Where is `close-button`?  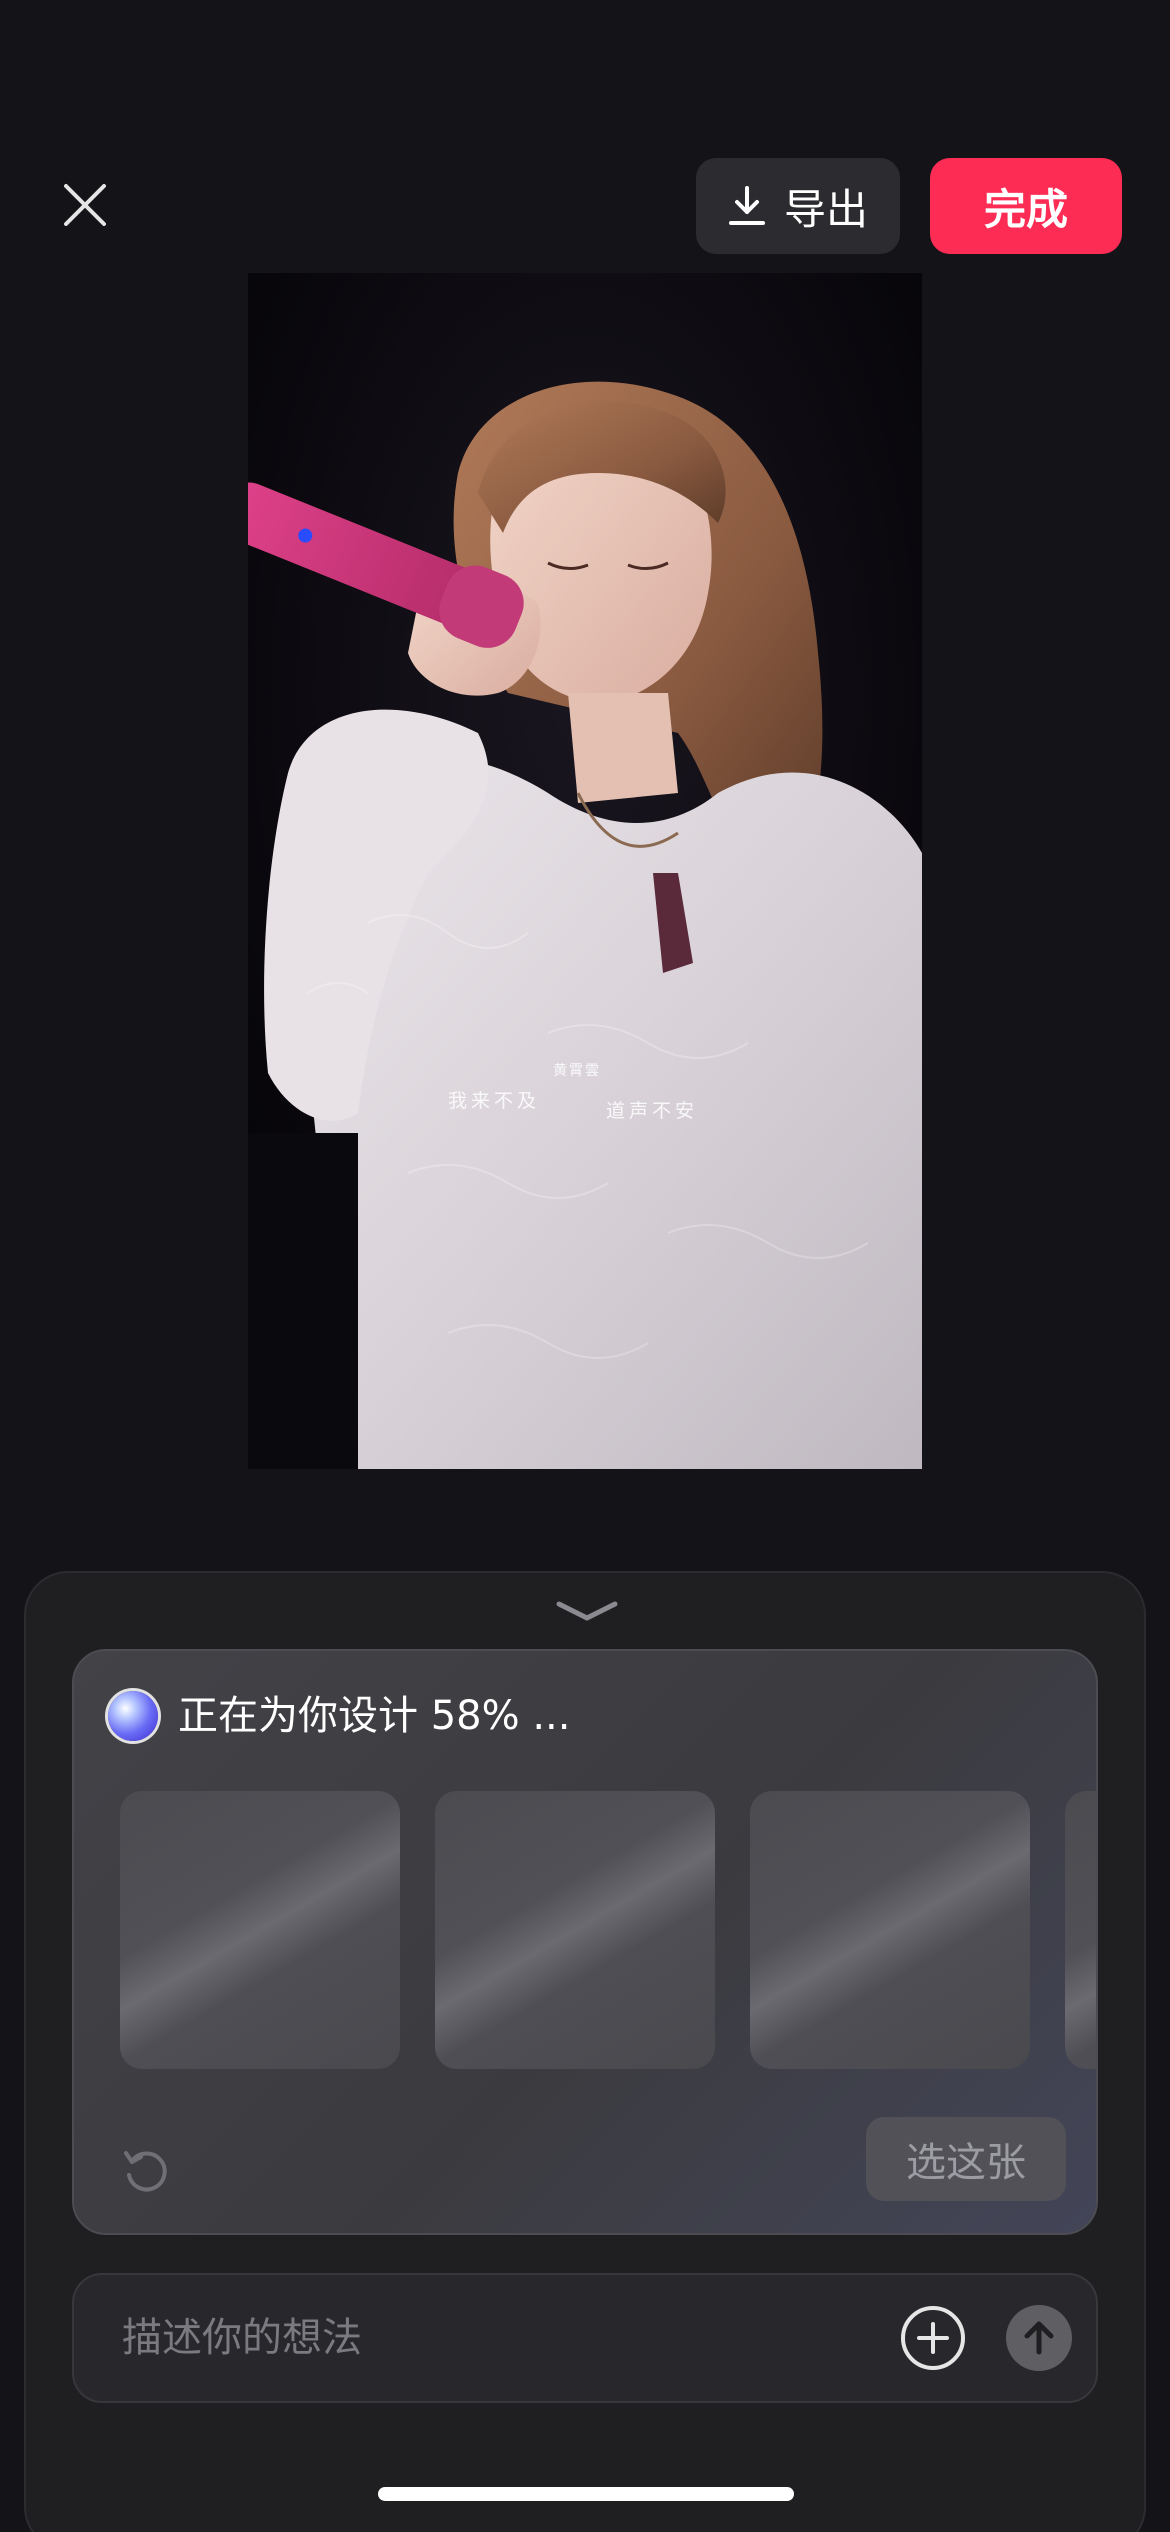
close-button is located at coordinates (85, 205).